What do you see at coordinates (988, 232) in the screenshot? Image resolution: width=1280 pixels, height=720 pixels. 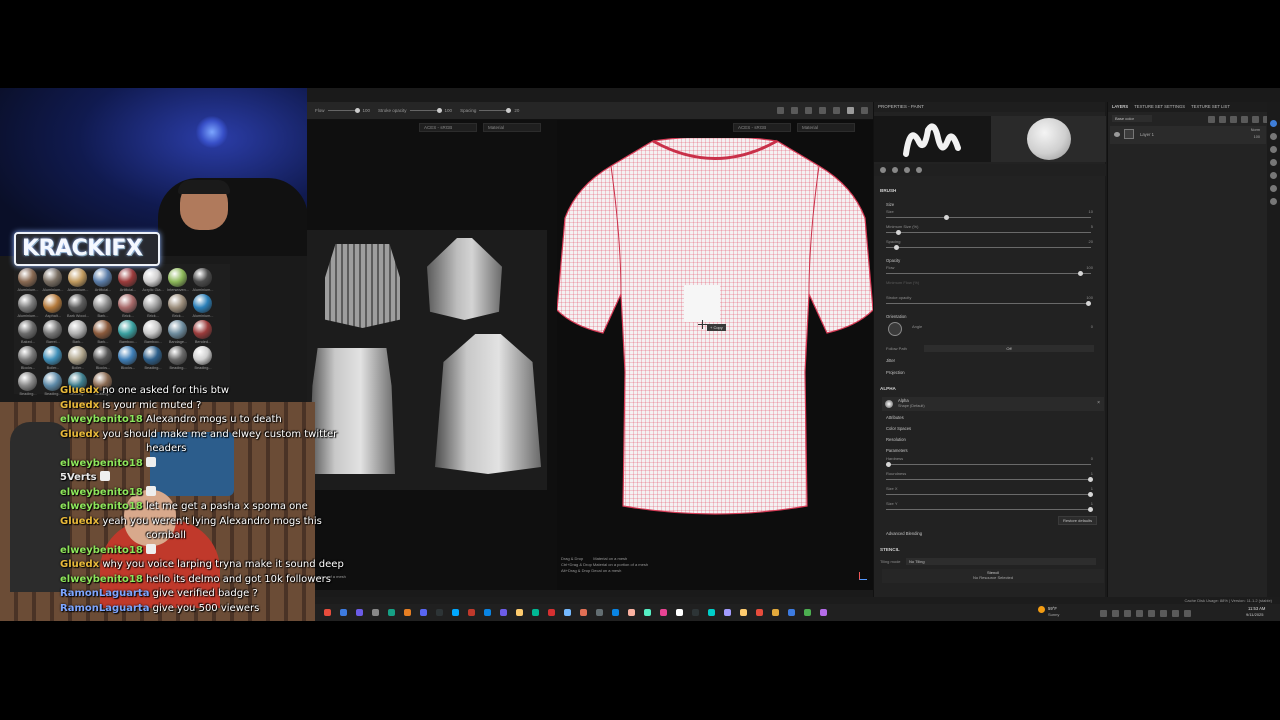 I see `min-size-slider` at bounding box center [988, 232].